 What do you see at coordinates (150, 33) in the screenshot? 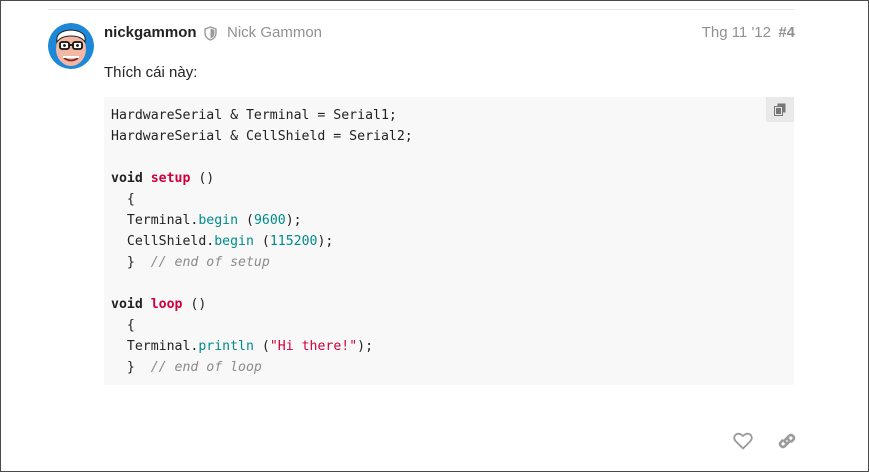
I see `username-link: nickgammon` at bounding box center [150, 33].